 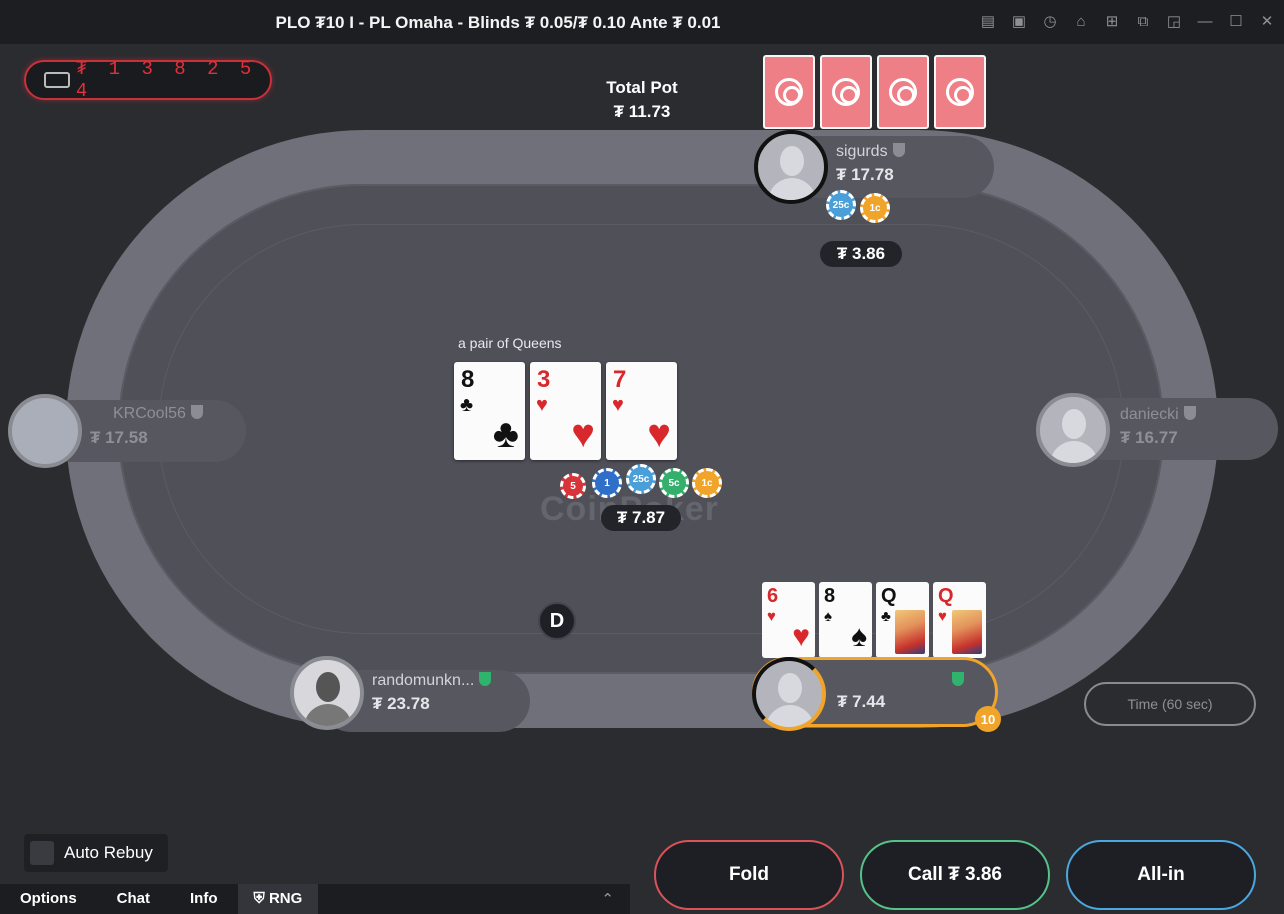 I want to click on chip-5c: 5c, so click(x=674, y=483).